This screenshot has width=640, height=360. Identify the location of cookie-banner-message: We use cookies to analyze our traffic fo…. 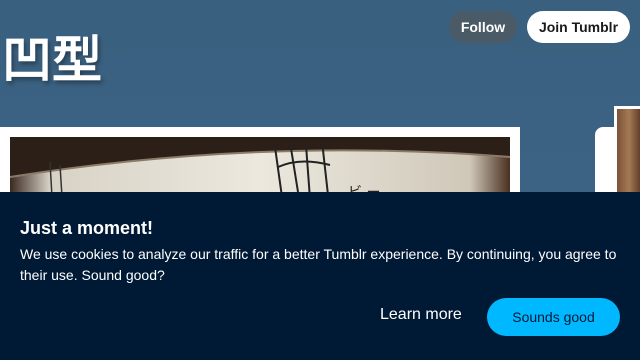
(318, 264).